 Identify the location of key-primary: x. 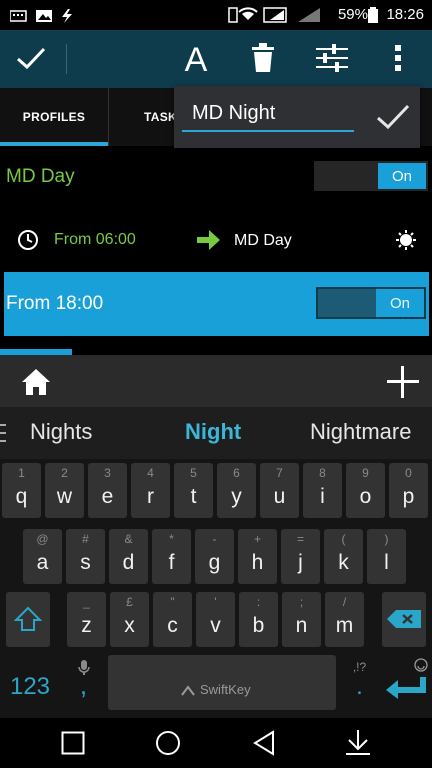
(129, 625).